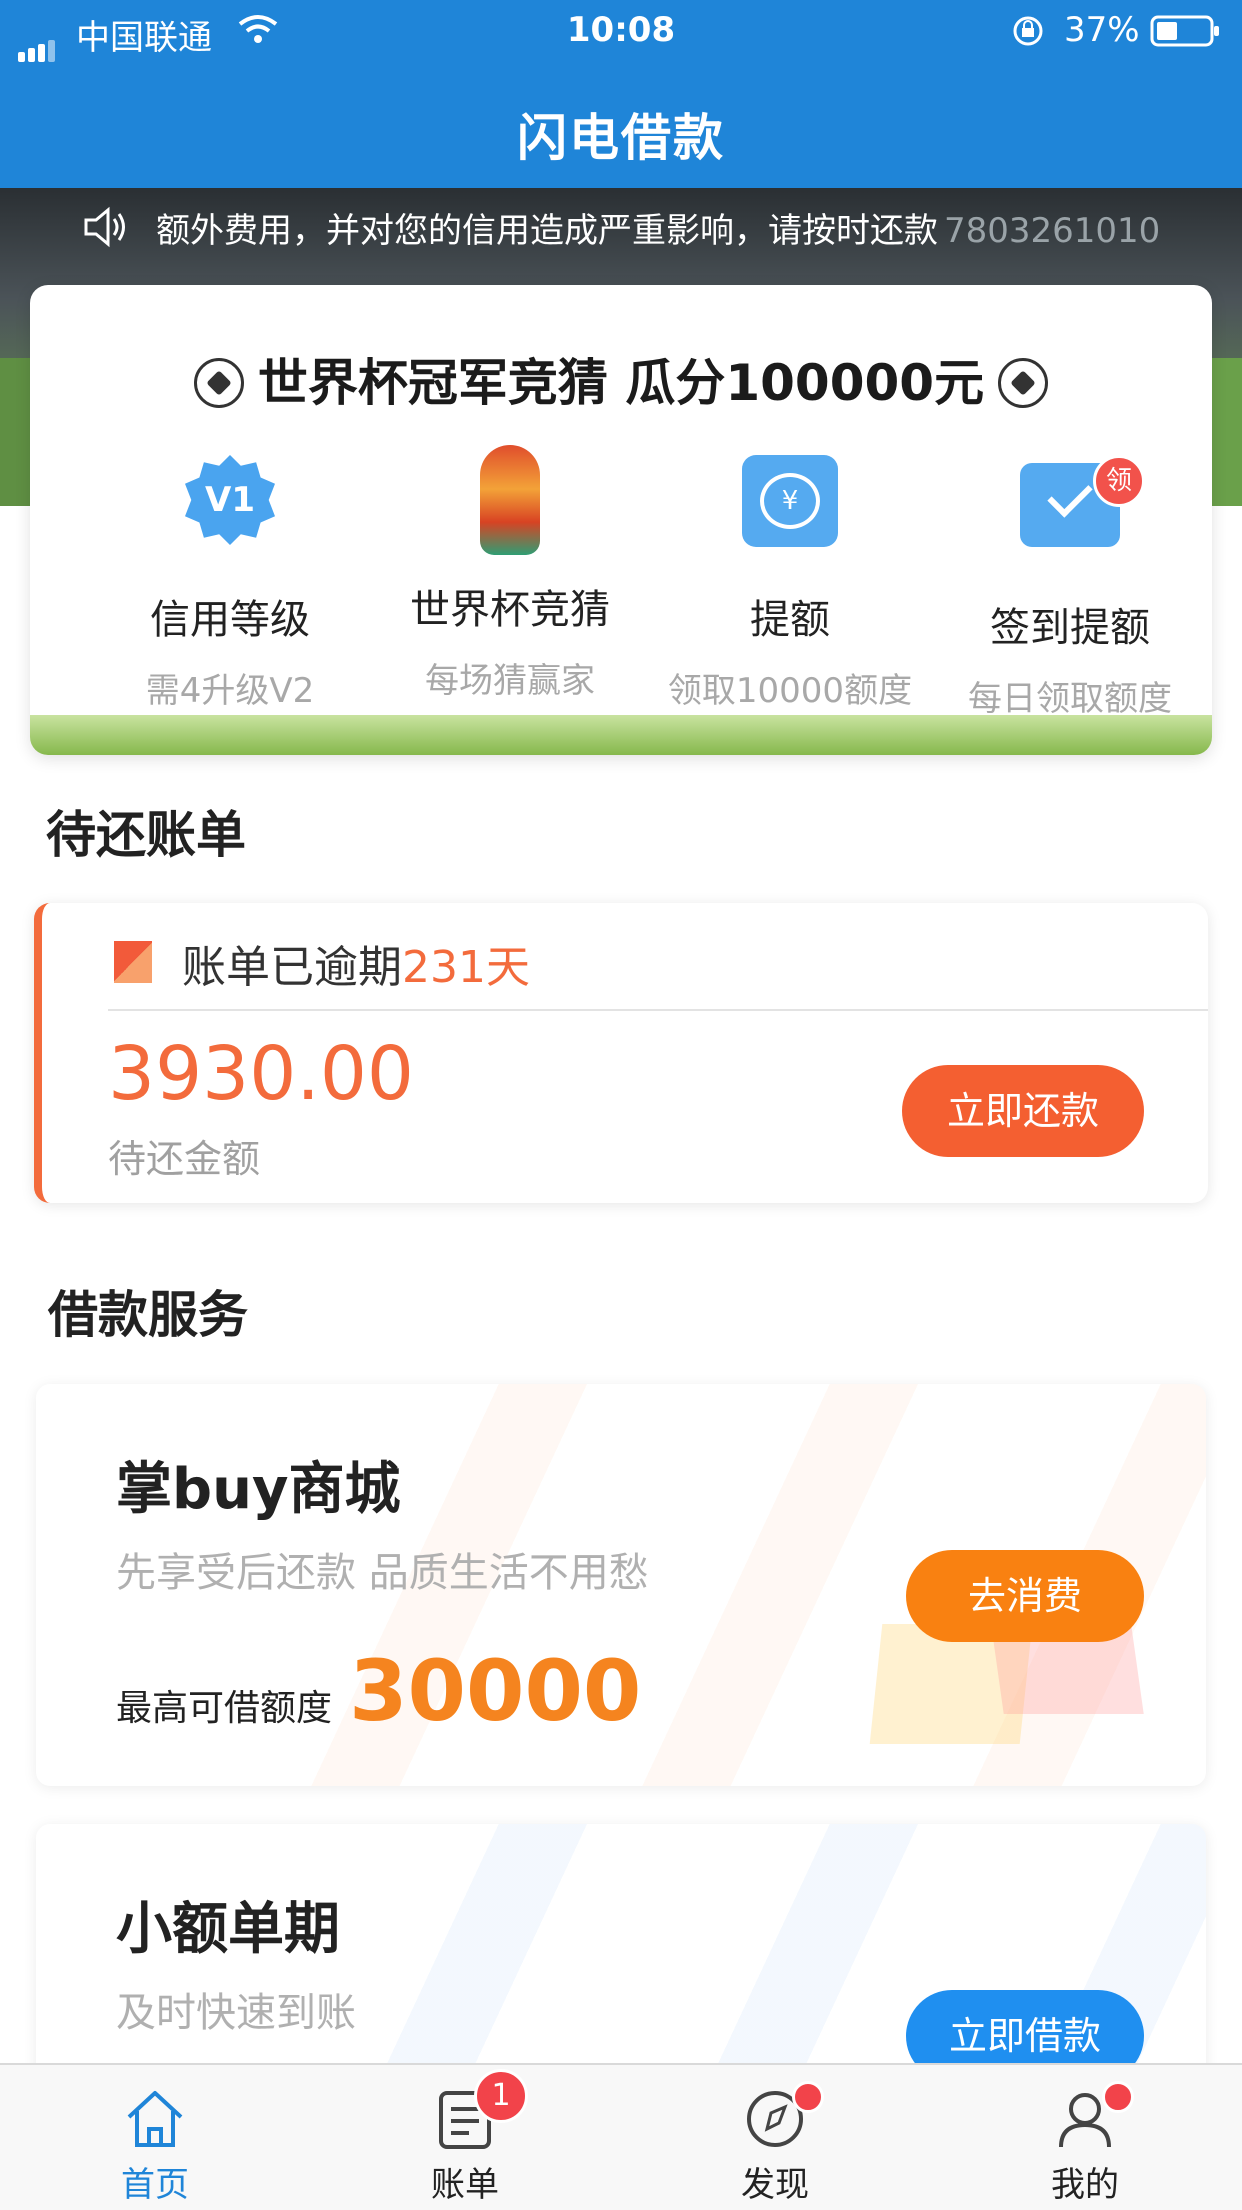 This screenshot has width=1242, height=2210. What do you see at coordinates (133, 962) in the screenshot?
I see `bill-flag-icon` at bounding box center [133, 962].